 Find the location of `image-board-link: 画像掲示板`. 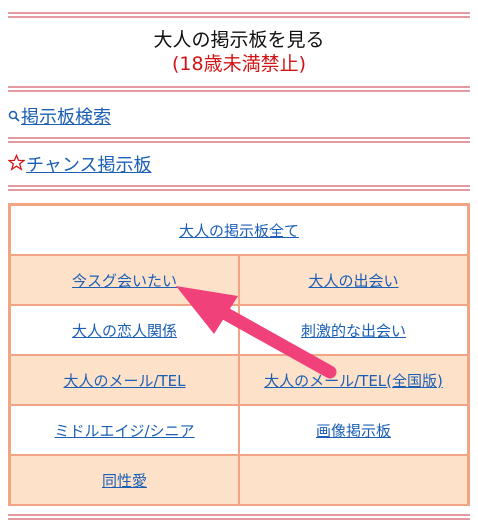

image-board-link: 画像掲示板 is located at coordinates (353, 430).